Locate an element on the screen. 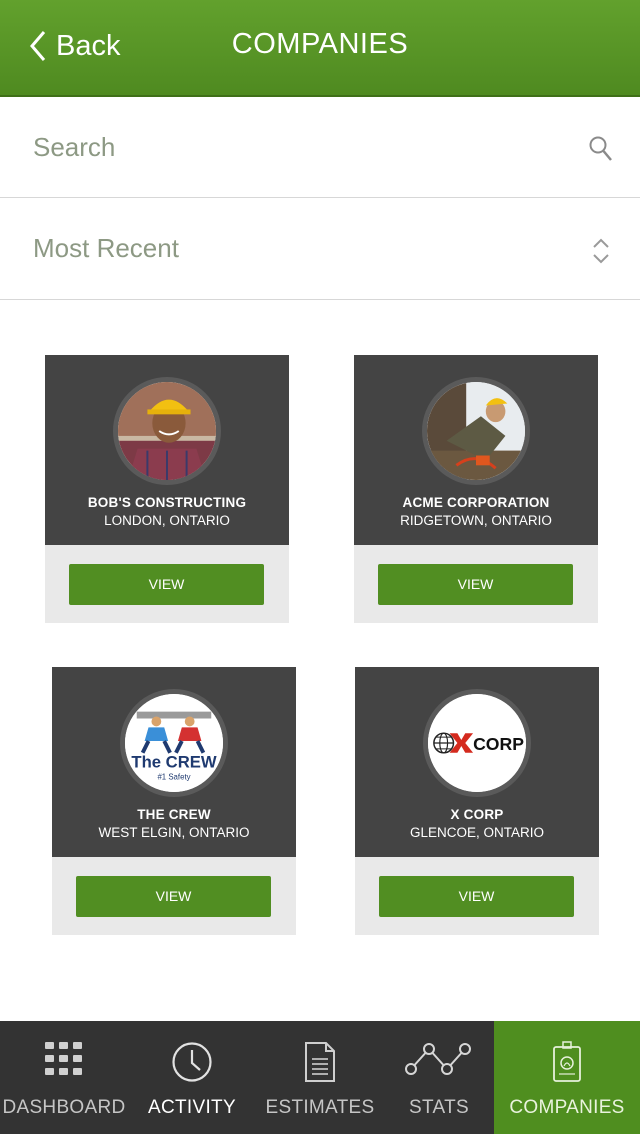  sort-chevrons-icon is located at coordinates (601, 251).